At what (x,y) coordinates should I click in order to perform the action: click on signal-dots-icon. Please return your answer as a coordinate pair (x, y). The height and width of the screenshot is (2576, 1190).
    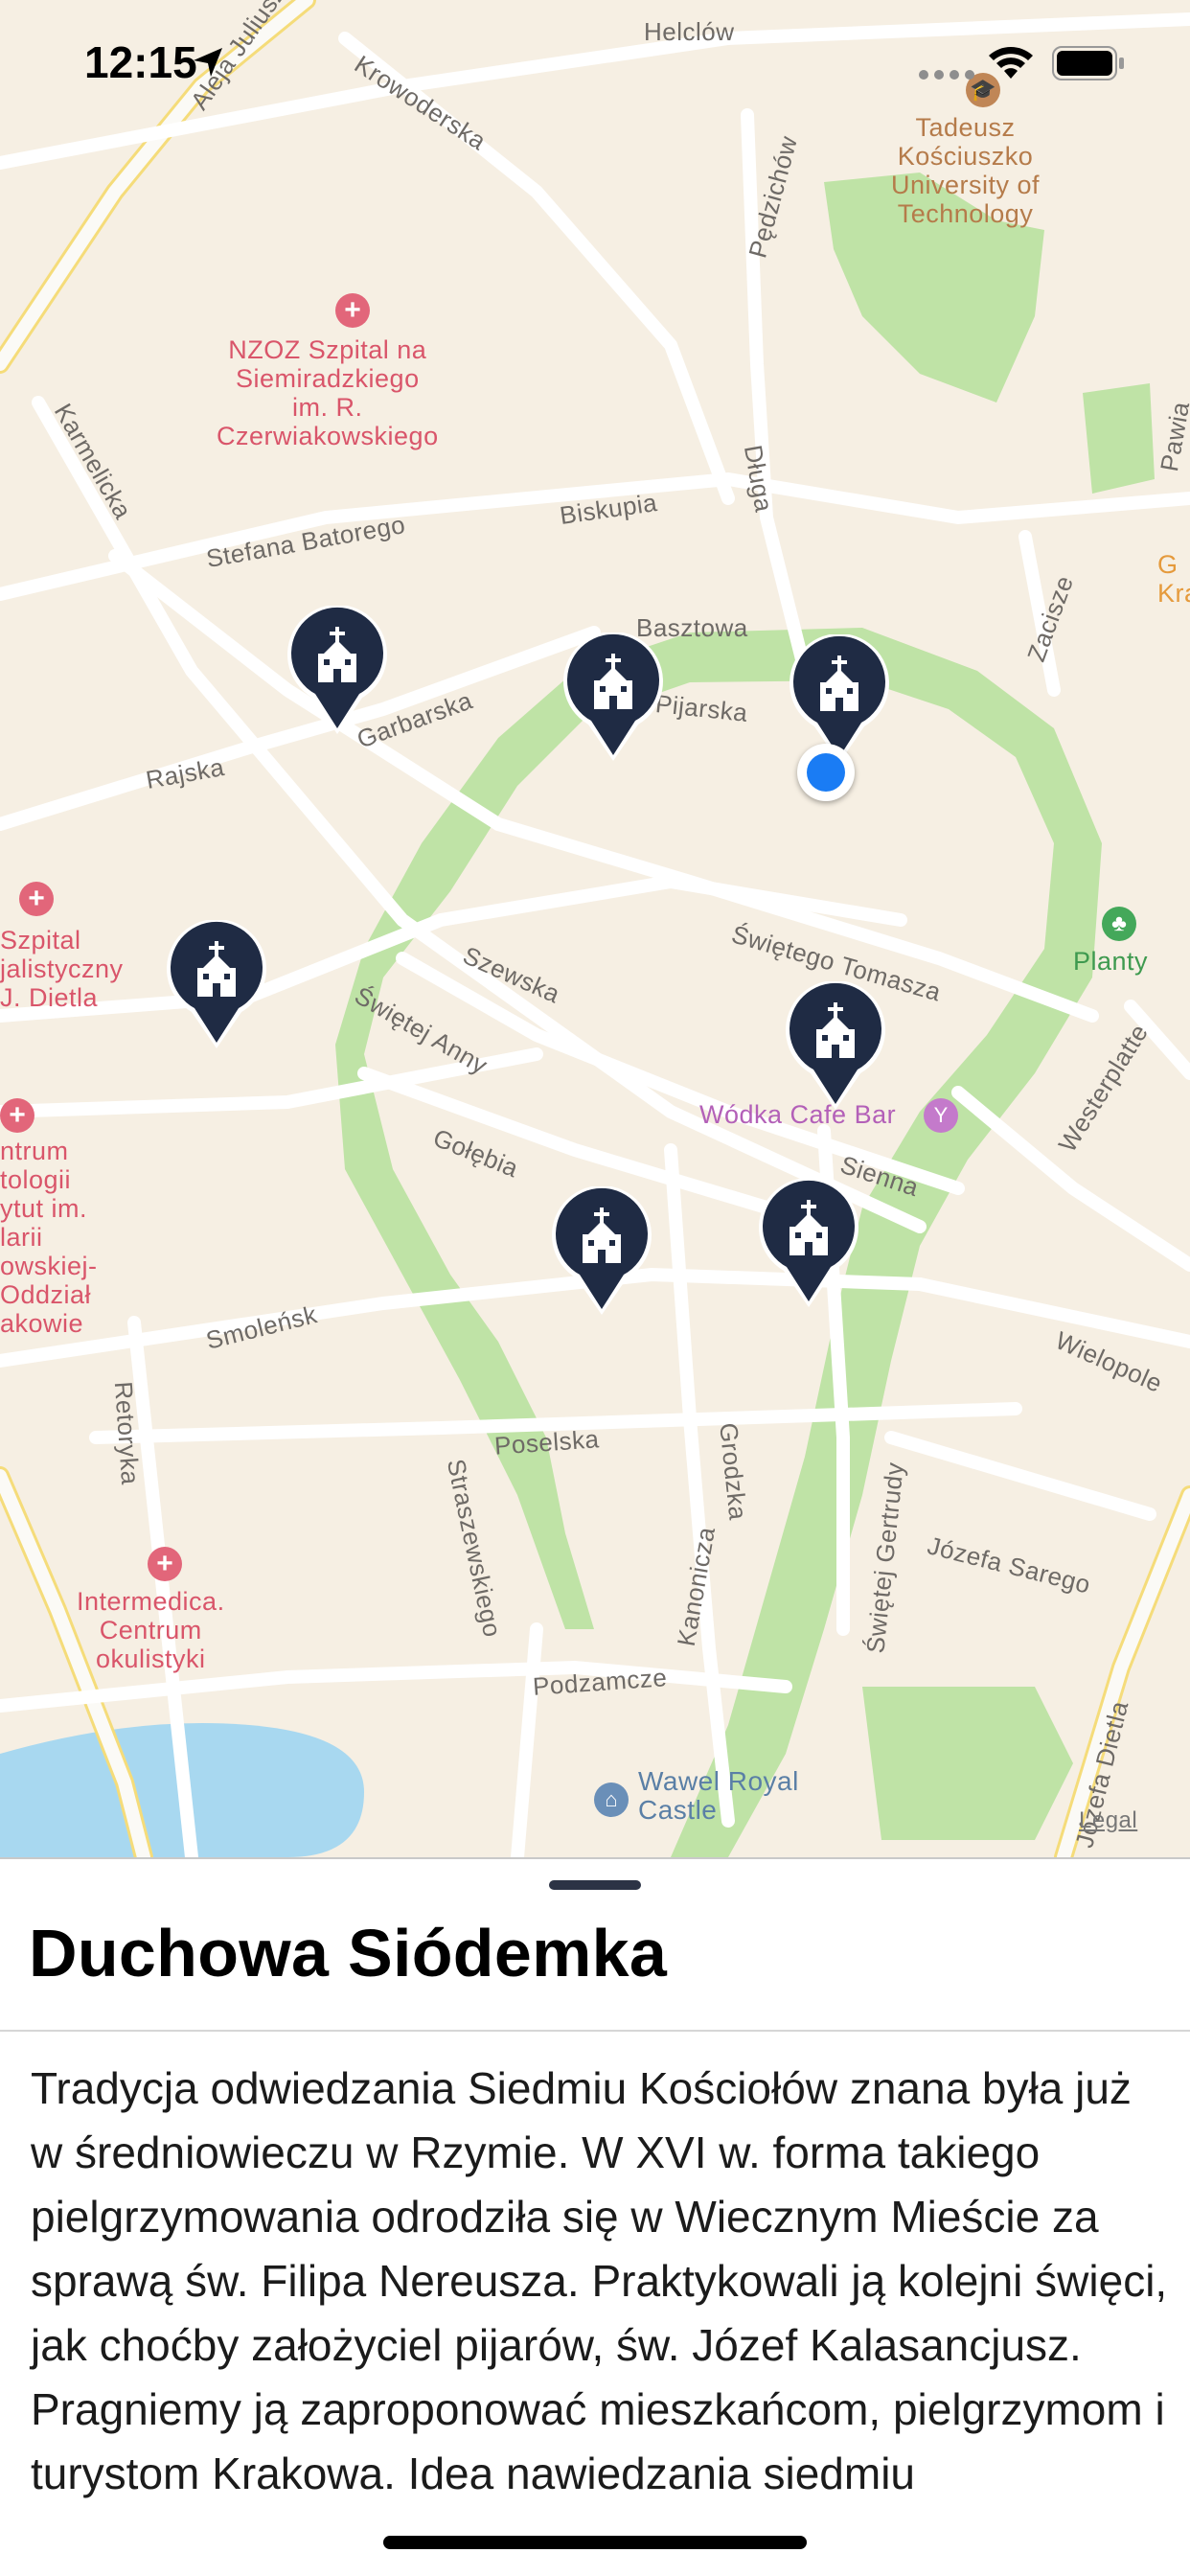
    Looking at the image, I should click on (947, 75).